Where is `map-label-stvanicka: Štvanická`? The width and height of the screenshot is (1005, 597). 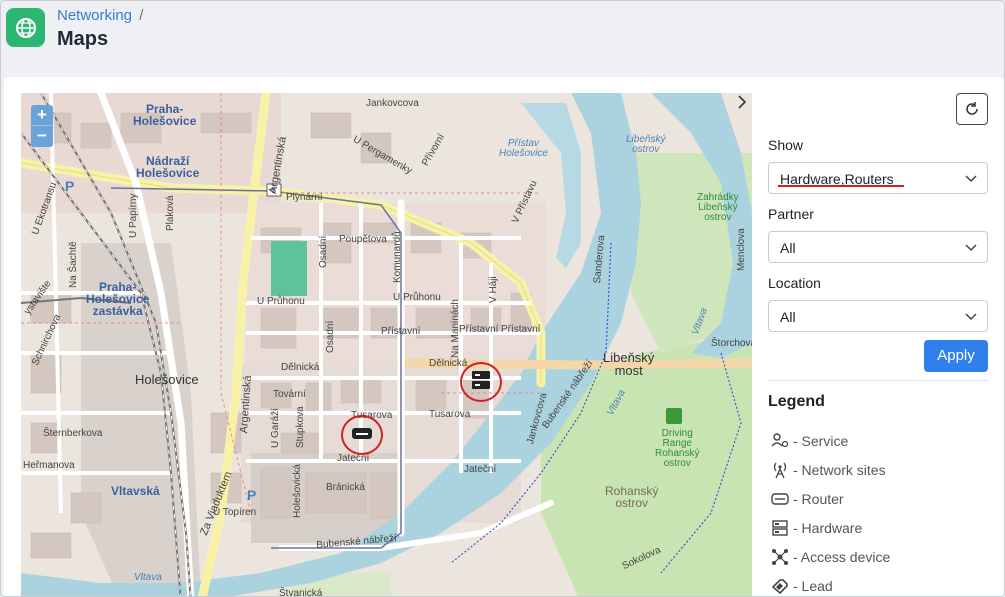 map-label-stvanicka: Štvanická is located at coordinates (301, 592).